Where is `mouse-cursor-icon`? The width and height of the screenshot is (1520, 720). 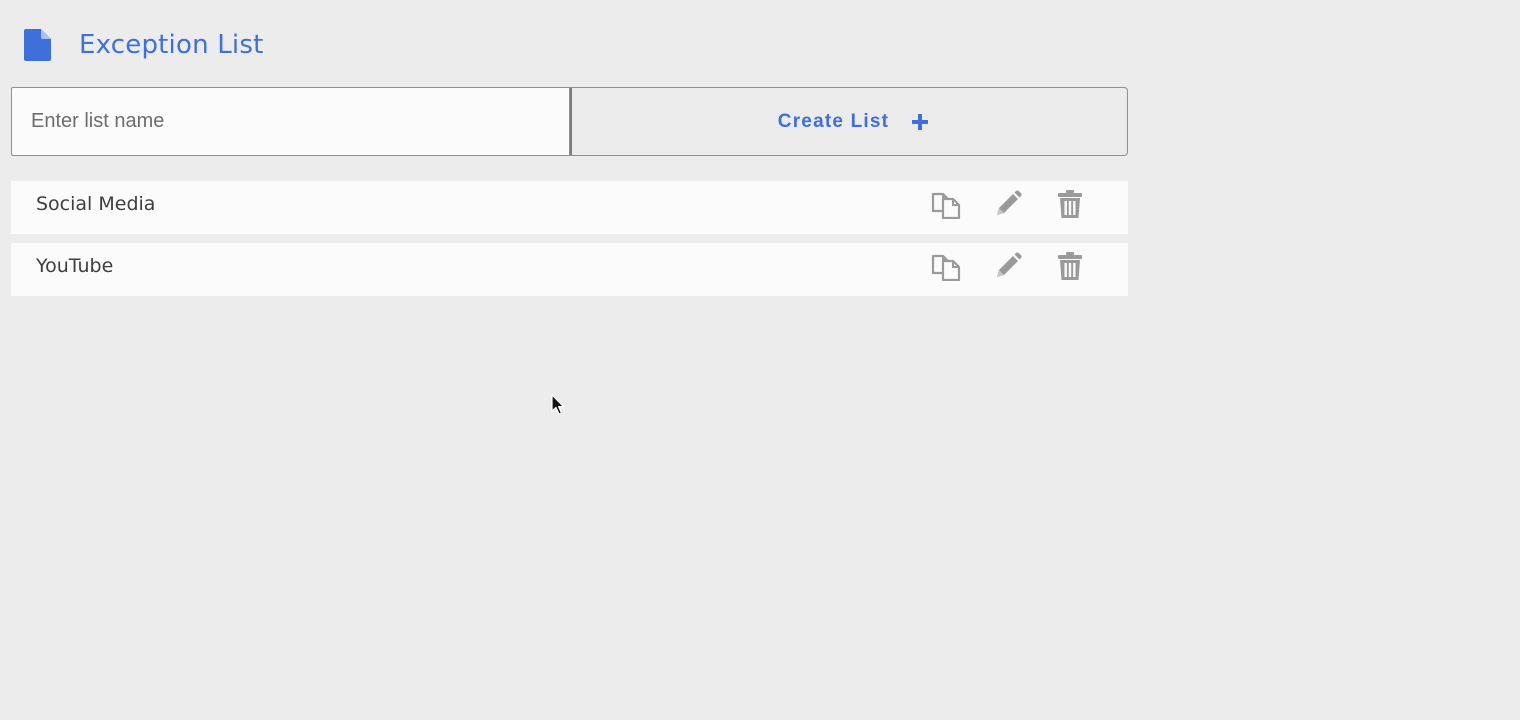 mouse-cursor-icon is located at coordinates (558, 404).